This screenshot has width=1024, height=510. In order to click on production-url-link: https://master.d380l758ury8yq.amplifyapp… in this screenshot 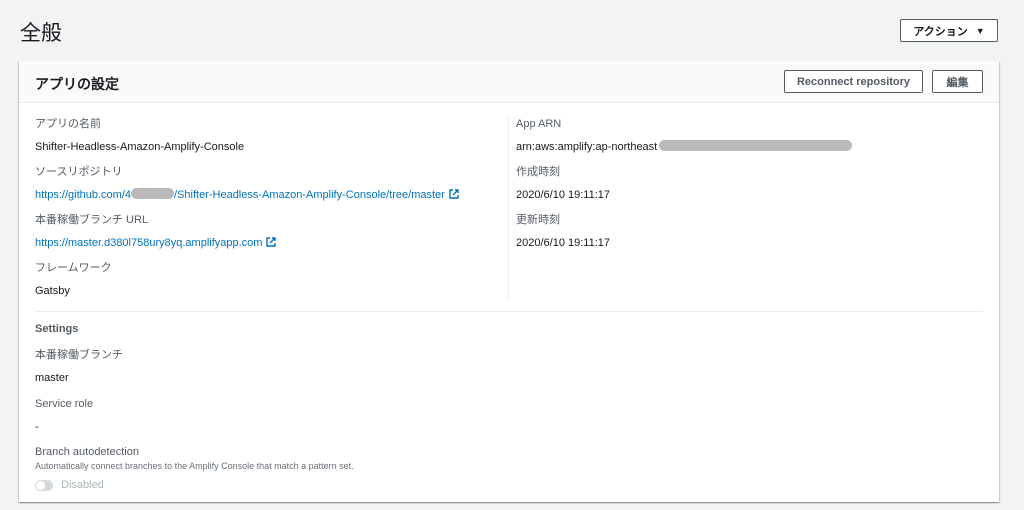, I will do `click(148, 243)`.